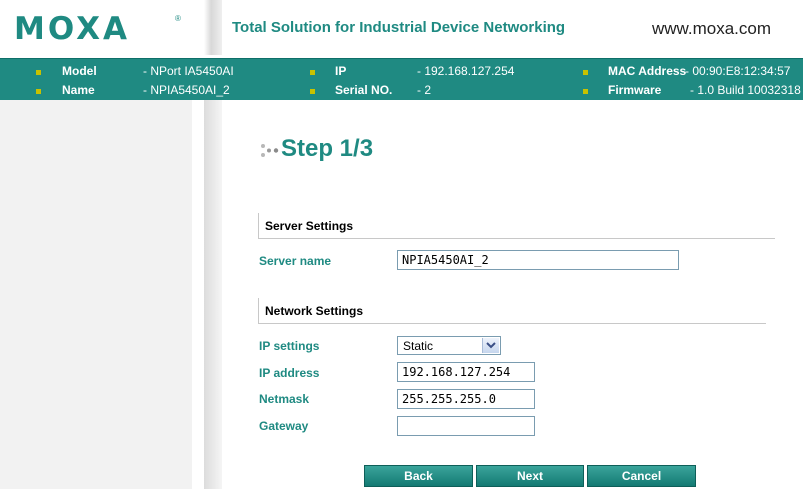  I want to click on ip-settings-select: Static, so click(449, 345).